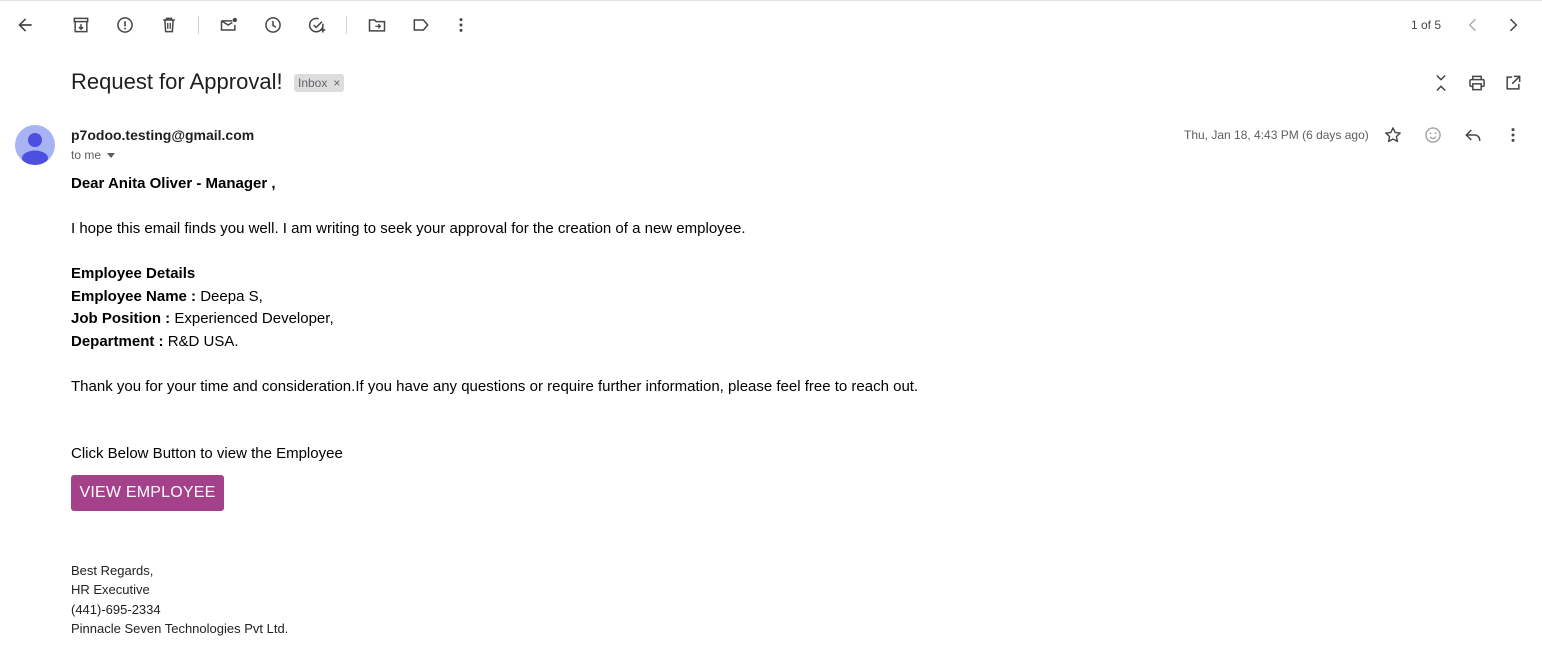 Image resolution: width=1542 pixels, height=648 pixels. I want to click on label-icon, so click(421, 25).